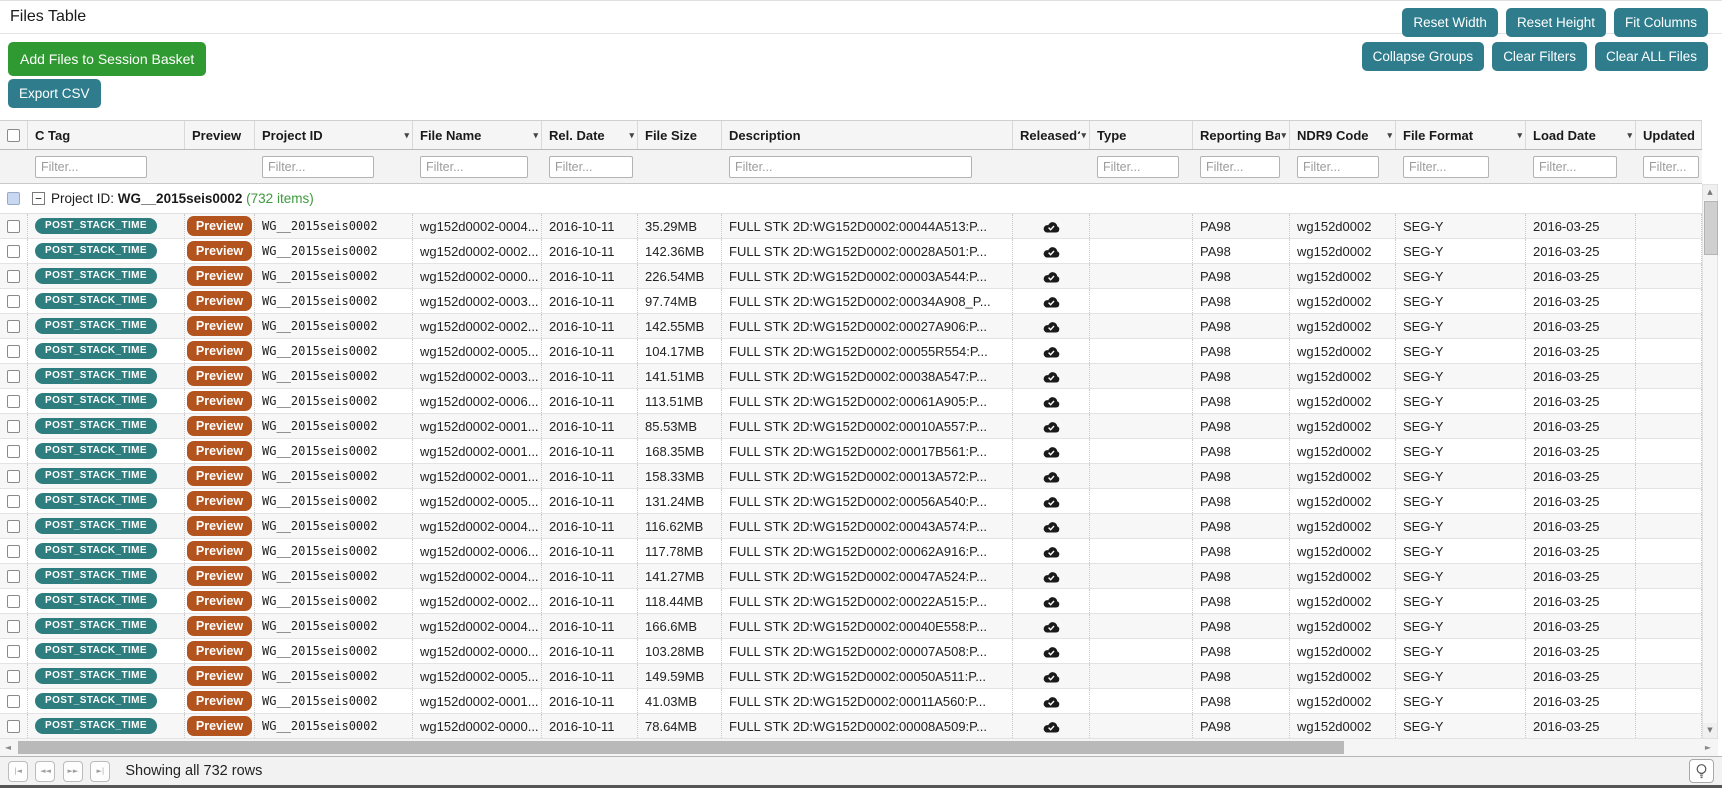 This screenshot has height=788, width=1722. What do you see at coordinates (1651, 56) in the screenshot?
I see `clear-all-files-button: Clear ALL Files` at bounding box center [1651, 56].